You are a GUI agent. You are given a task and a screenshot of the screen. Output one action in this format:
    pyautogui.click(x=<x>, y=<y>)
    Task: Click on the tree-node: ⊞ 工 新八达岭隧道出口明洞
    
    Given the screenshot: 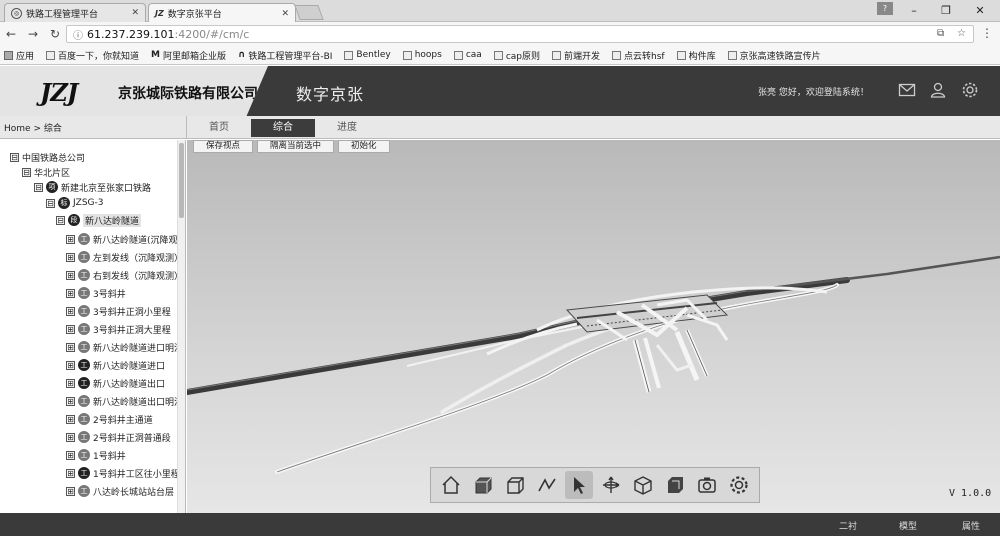 What is the action you would take?
    pyautogui.click(x=124, y=401)
    